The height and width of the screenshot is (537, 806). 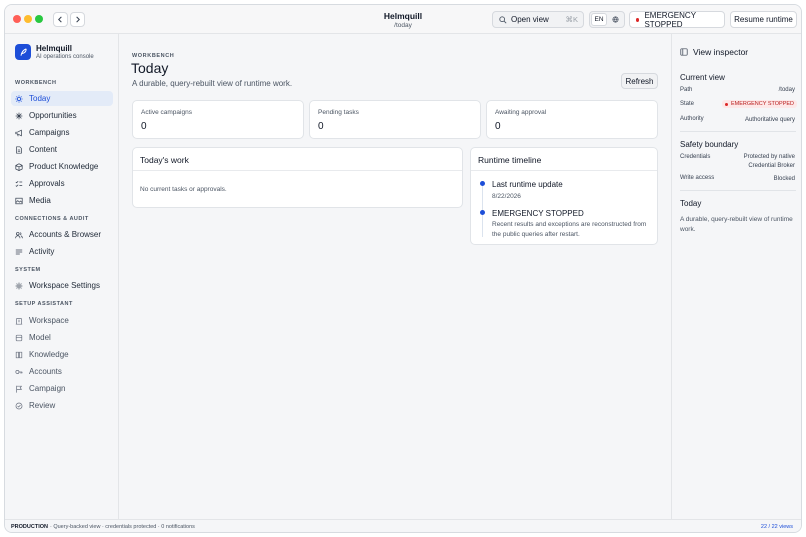 I want to click on sidebar-item-setup-accounts: Accounts, so click(x=62, y=371).